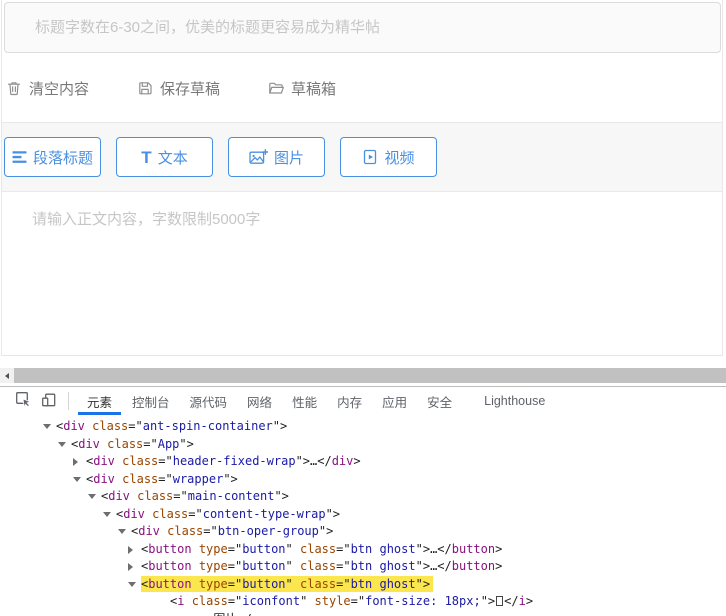  Describe the element at coordinates (370, 157) in the screenshot. I see `video-icon` at that location.